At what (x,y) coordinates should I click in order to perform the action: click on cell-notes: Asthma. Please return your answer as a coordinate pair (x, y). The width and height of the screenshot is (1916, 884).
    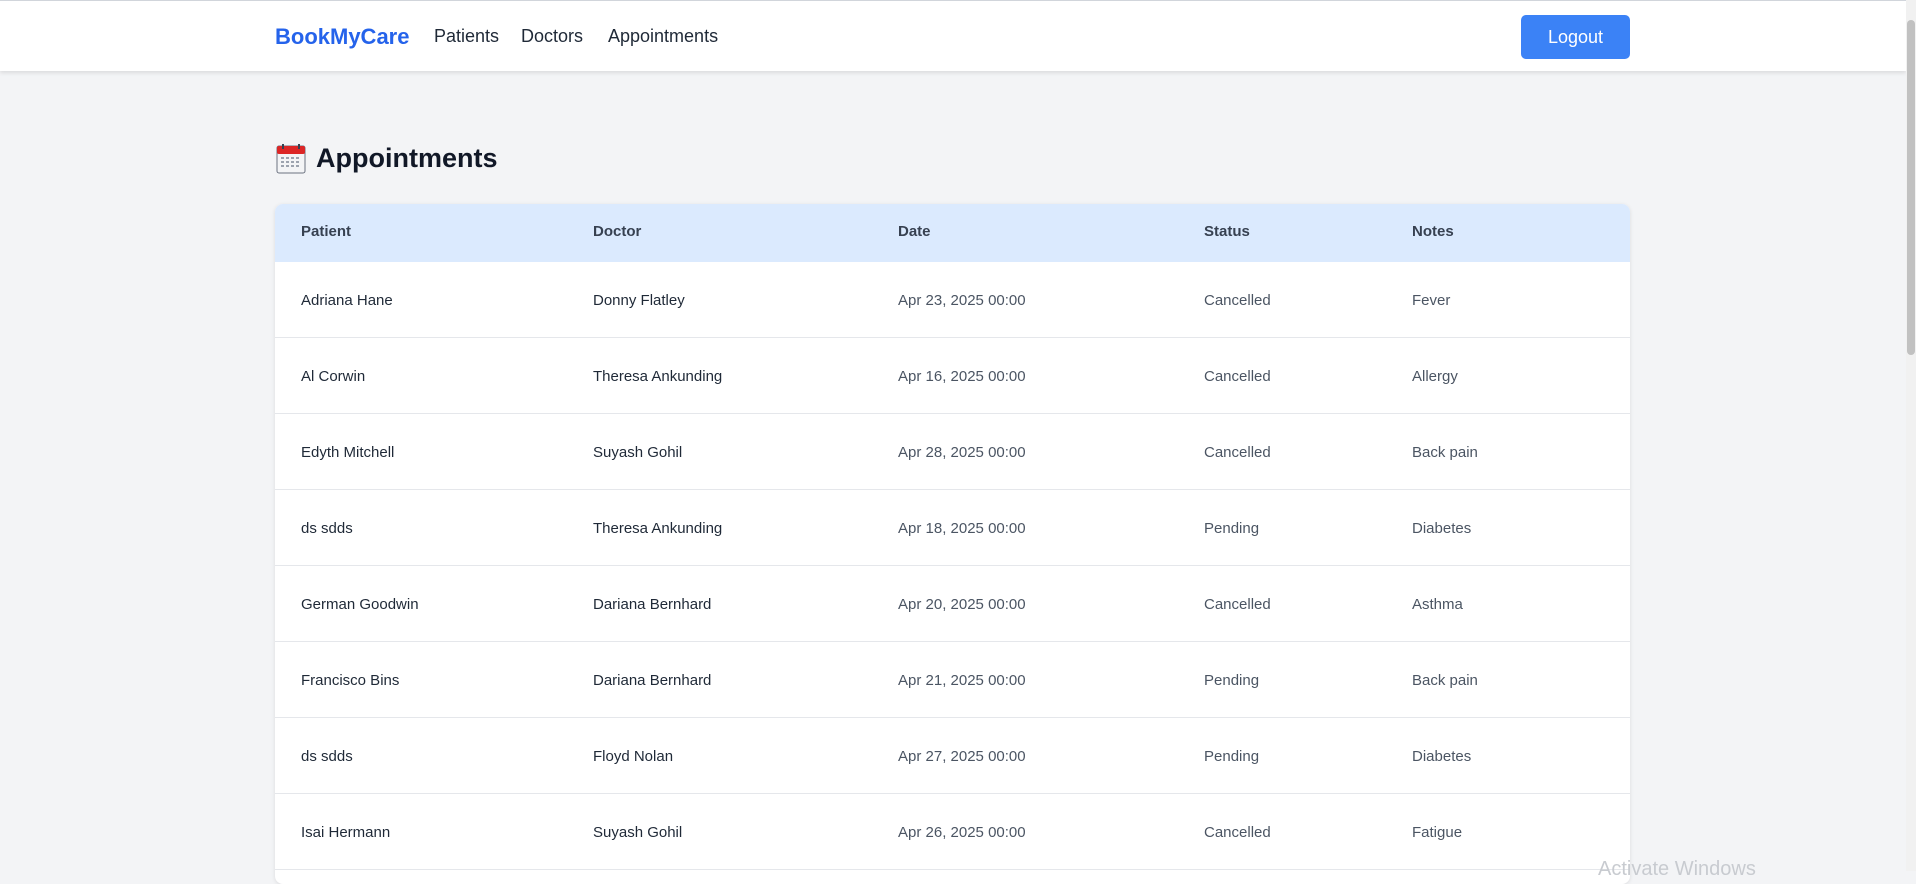
    Looking at the image, I should click on (1437, 604).